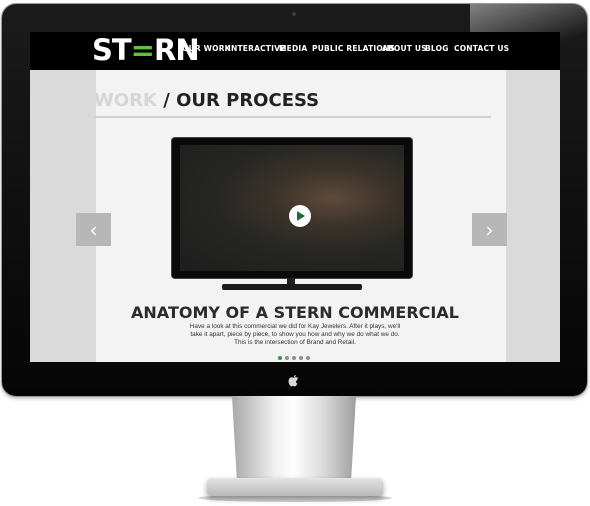 Image resolution: width=590 pixels, height=506 pixels. I want to click on breadcrumb-current: OUR PROCESS, so click(248, 100).